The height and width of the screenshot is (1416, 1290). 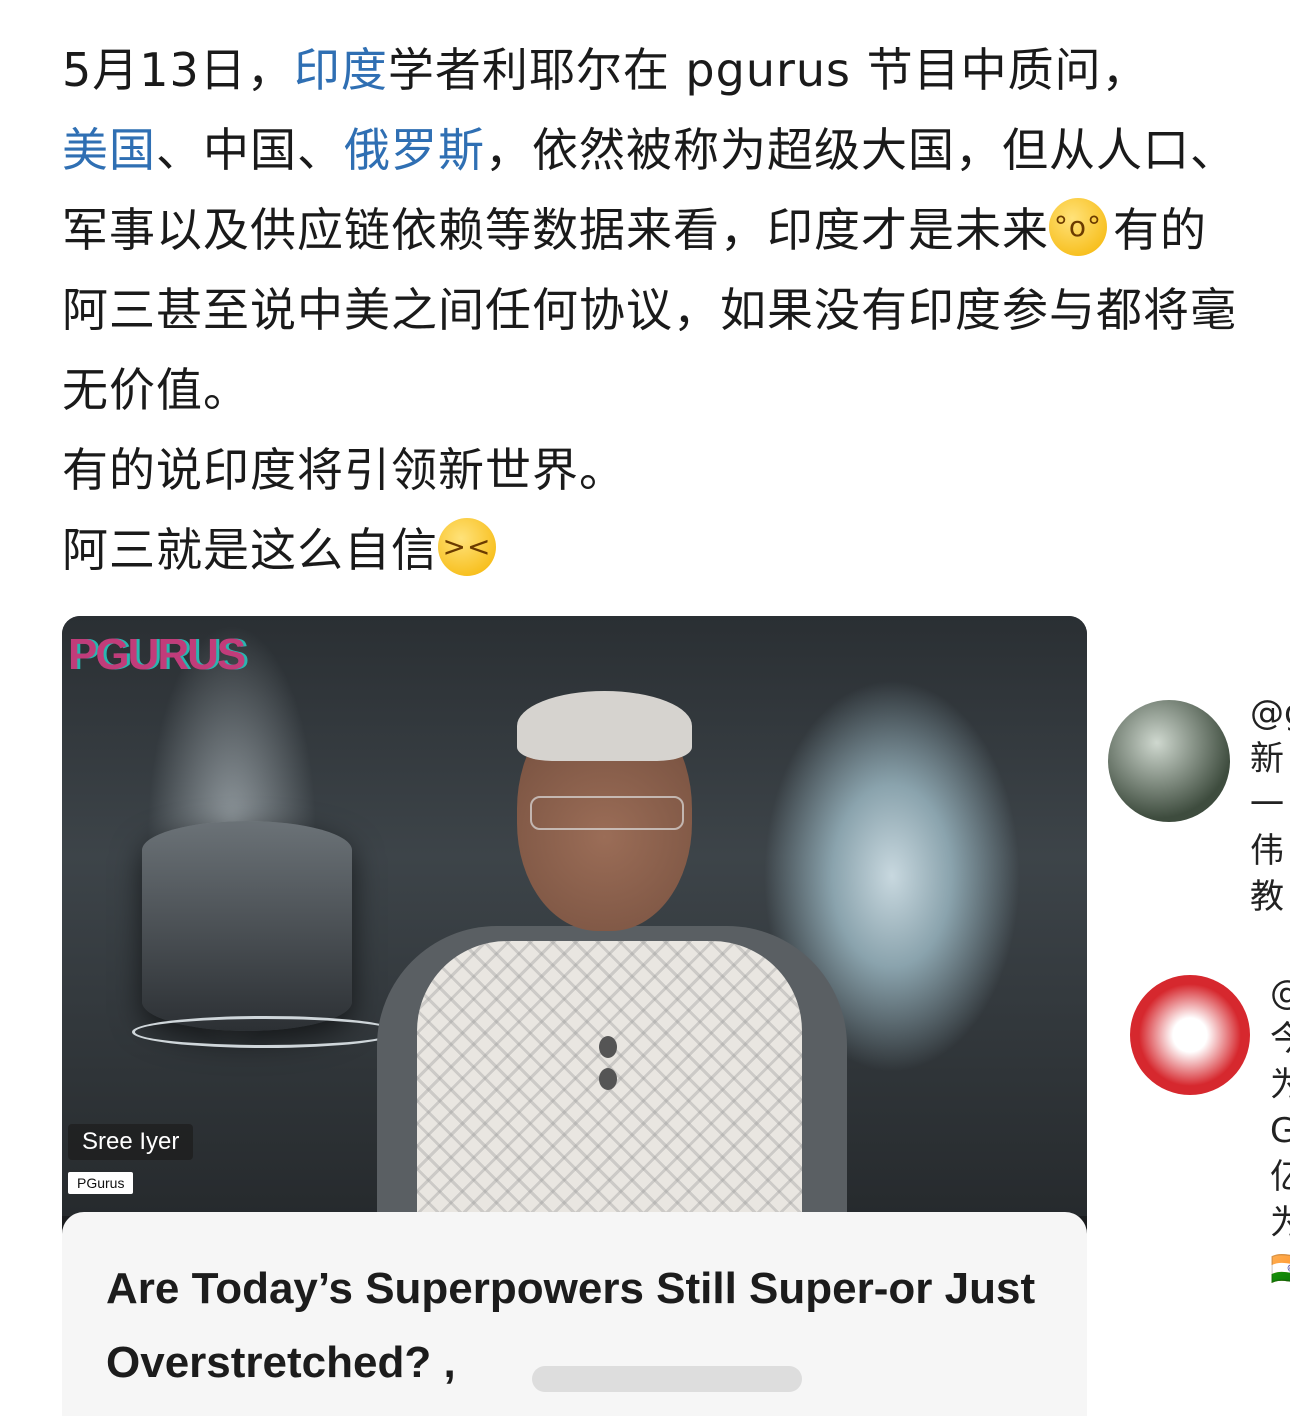 I want to click on comment-line: 伟, so click(x=1267, y=851).